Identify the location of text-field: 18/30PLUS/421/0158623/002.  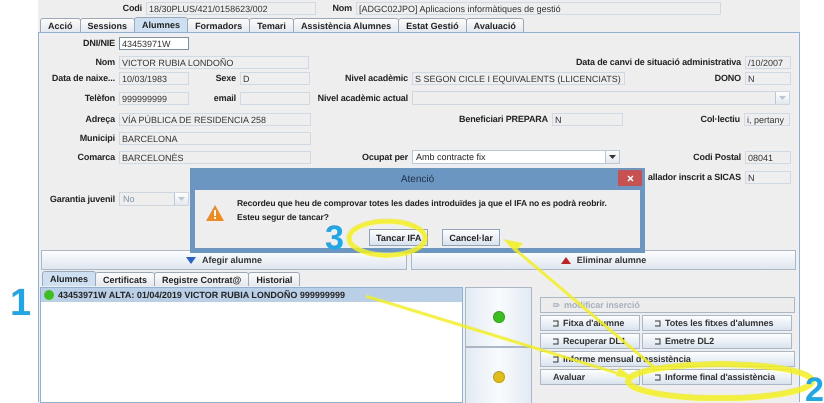
(231, 8).